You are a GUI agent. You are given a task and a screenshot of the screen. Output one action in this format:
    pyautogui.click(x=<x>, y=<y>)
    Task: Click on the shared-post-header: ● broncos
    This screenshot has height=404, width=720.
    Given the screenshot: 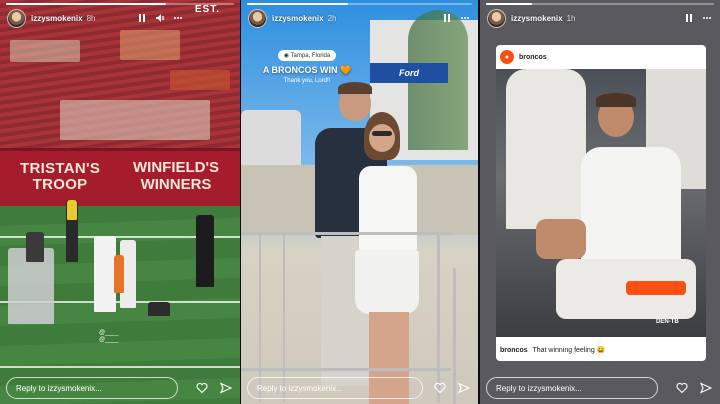 What is the action you would take?
    pyautogui.click(x=601, y=57)
    